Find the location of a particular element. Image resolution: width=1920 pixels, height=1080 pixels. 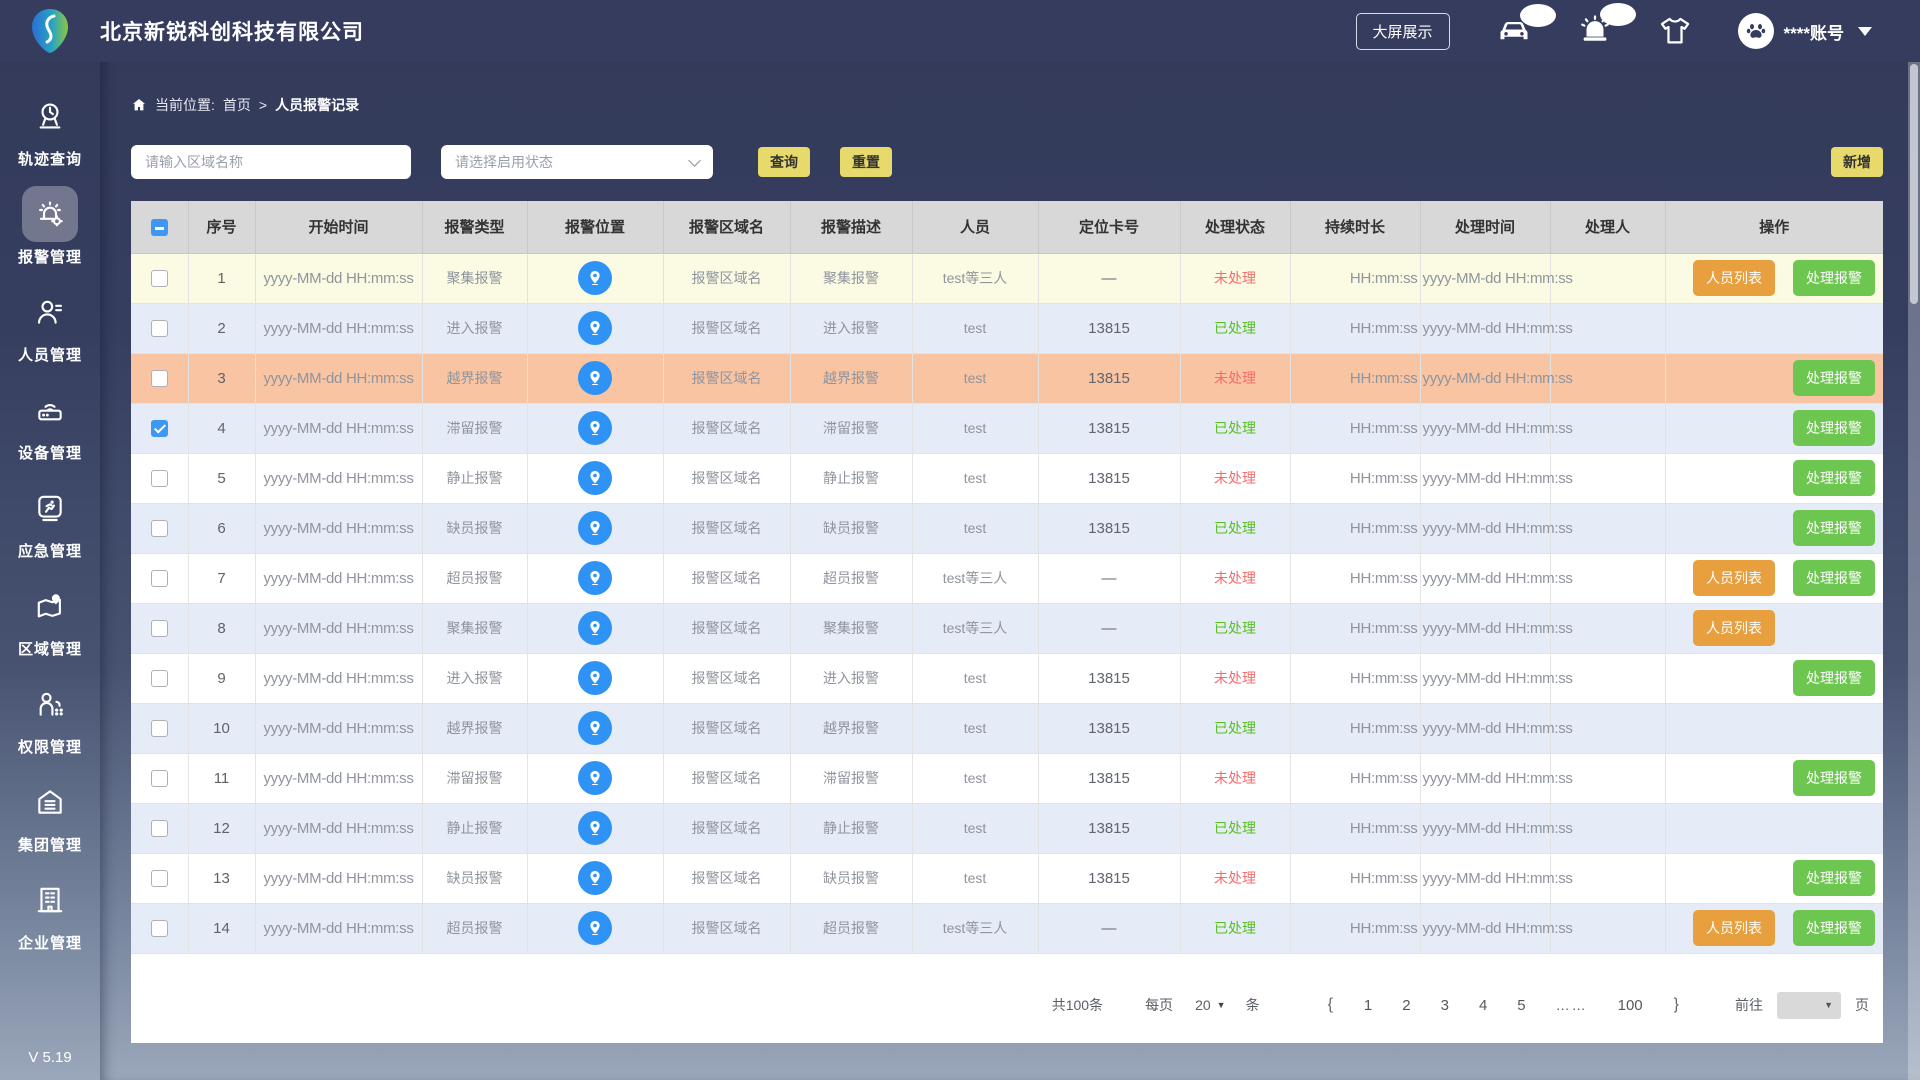

scrollbar-thumb is located at coordinates (1914, 184).